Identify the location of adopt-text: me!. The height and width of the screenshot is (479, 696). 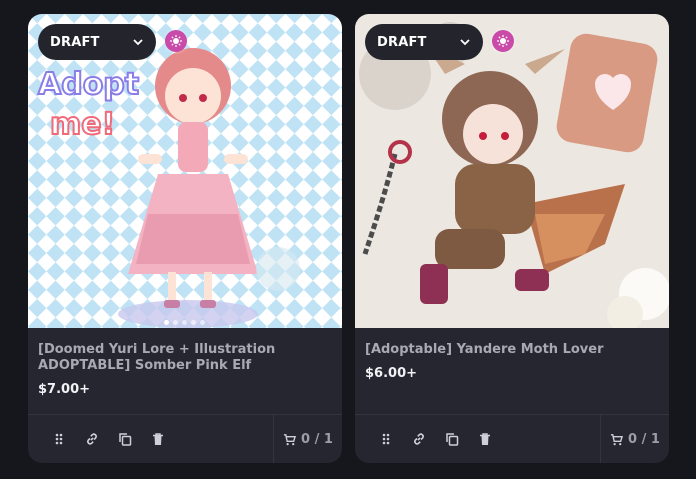
(82, 124).